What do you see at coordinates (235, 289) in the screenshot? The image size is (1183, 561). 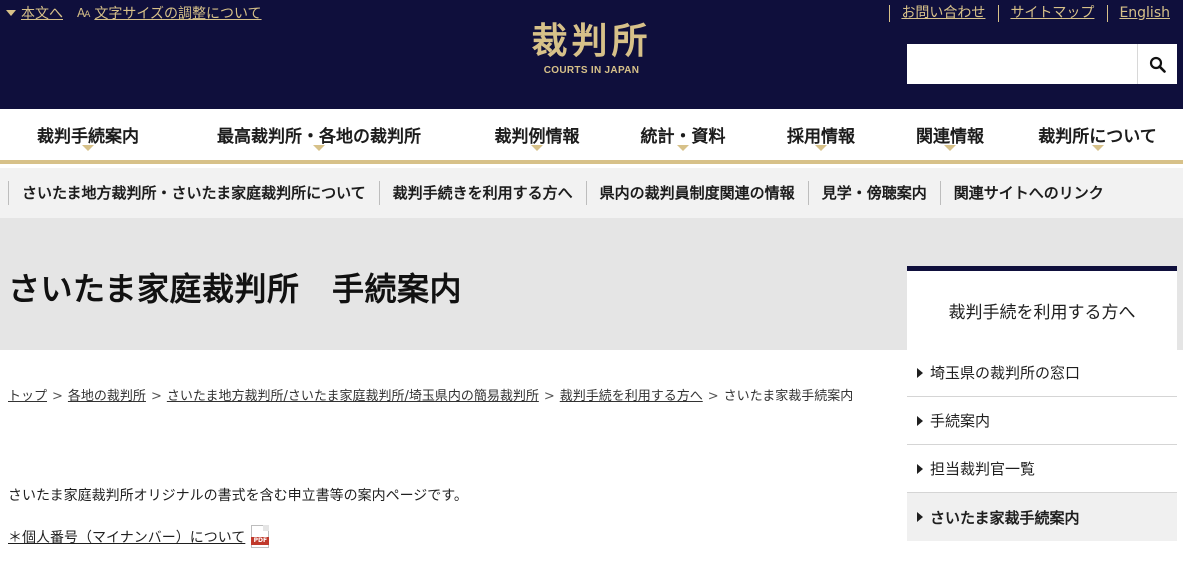 I see `page-title: さいたま家庭裁判所 手続案内` at bounding box center [235, 289].